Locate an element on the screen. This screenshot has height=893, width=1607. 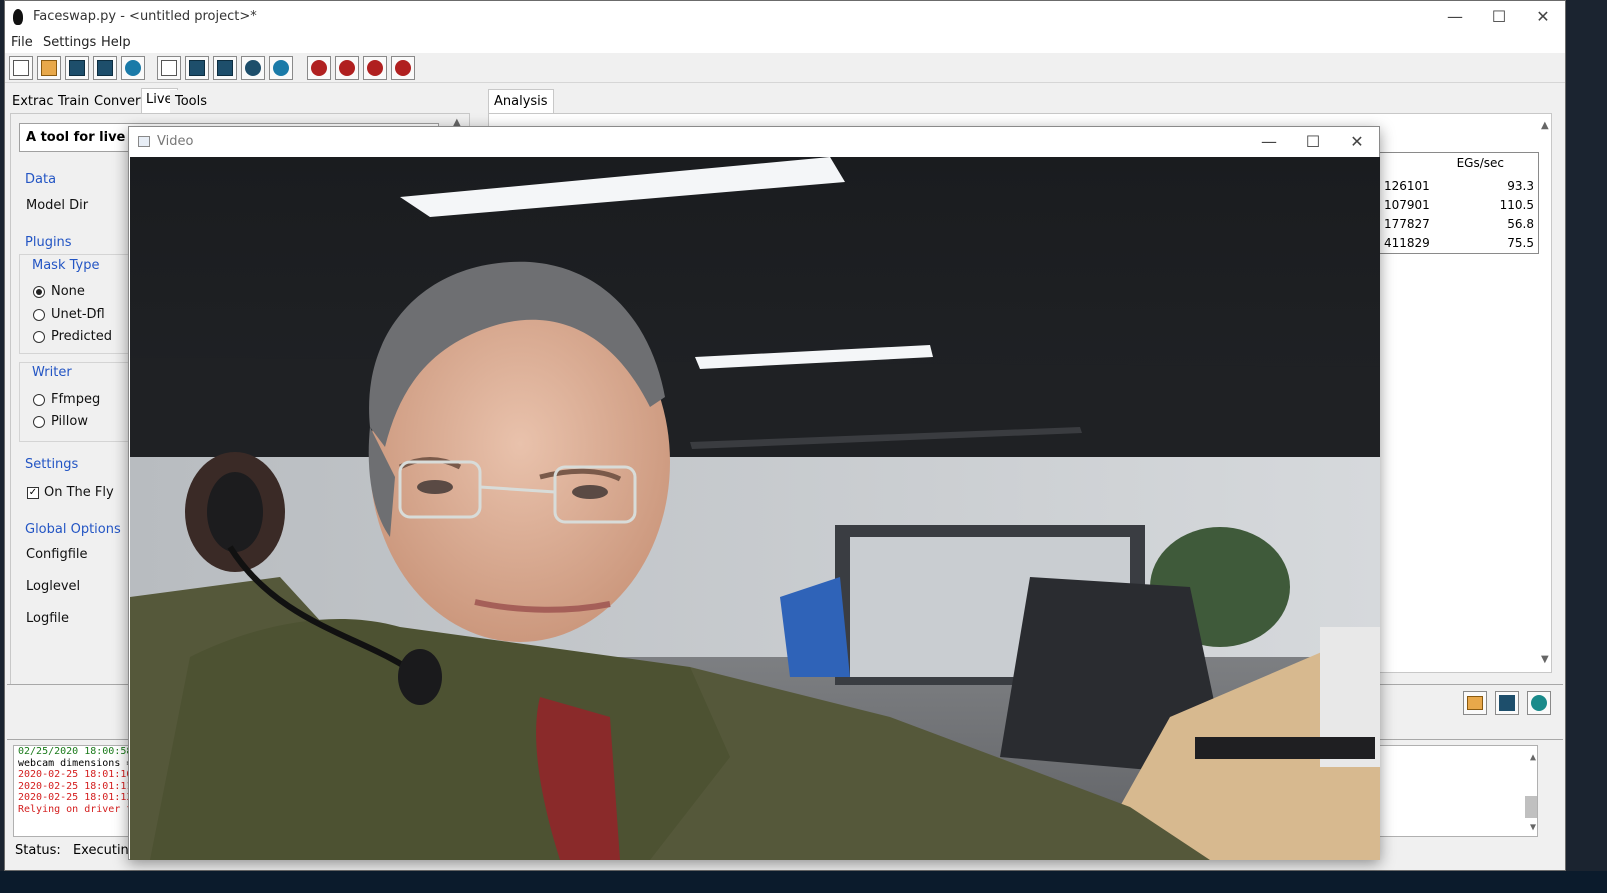
writer-ffmpeg-label: Ffmpeg is located at coordinates (76, 399).